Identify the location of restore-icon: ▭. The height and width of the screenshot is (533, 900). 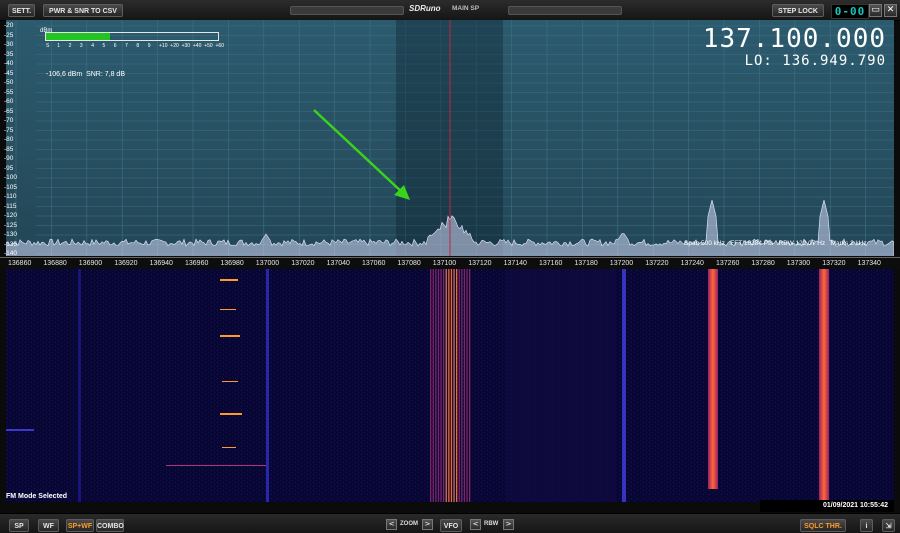
(875, 10).